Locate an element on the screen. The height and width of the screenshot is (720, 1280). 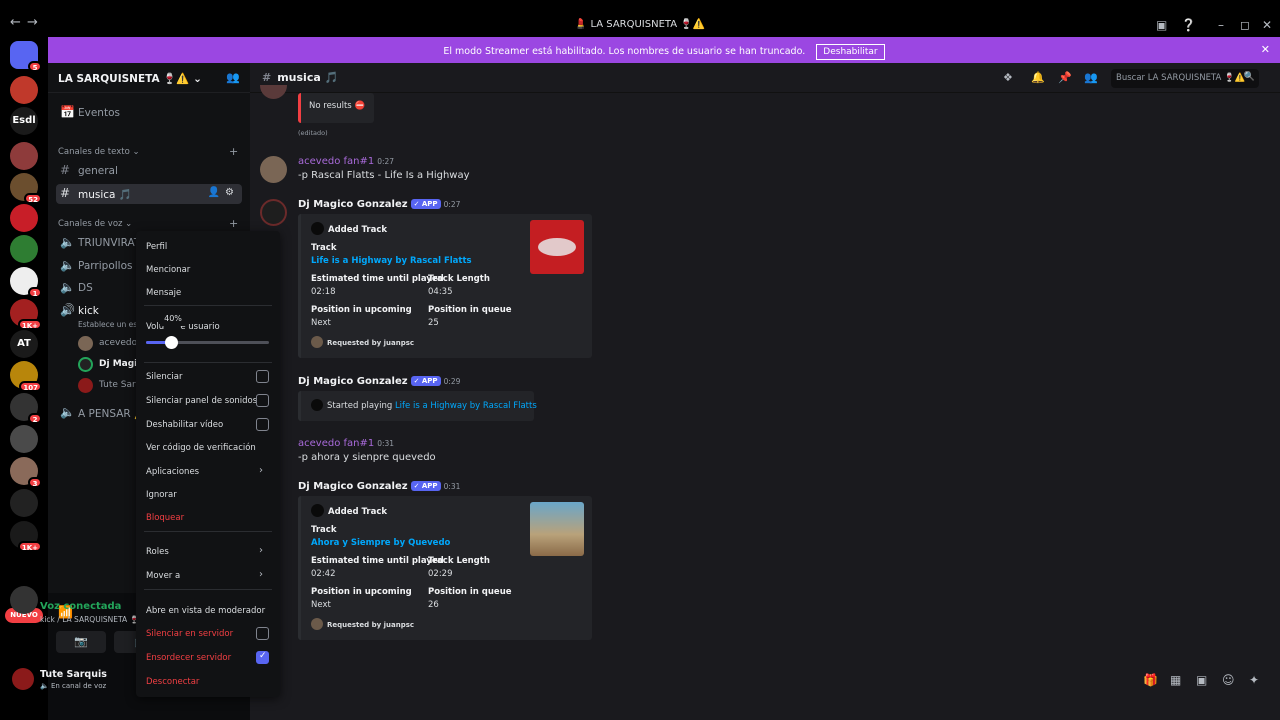
server-icon: Esdl is located at coordinates (24, 121).